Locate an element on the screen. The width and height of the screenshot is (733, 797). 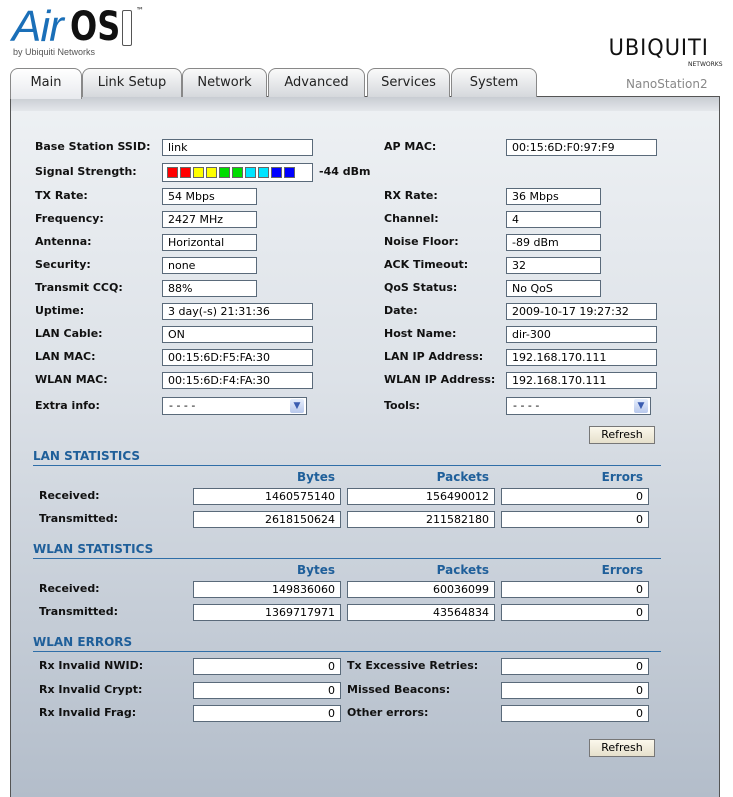
wlan-error-label: Missed Beacons: is located at coordinates (399, 689).